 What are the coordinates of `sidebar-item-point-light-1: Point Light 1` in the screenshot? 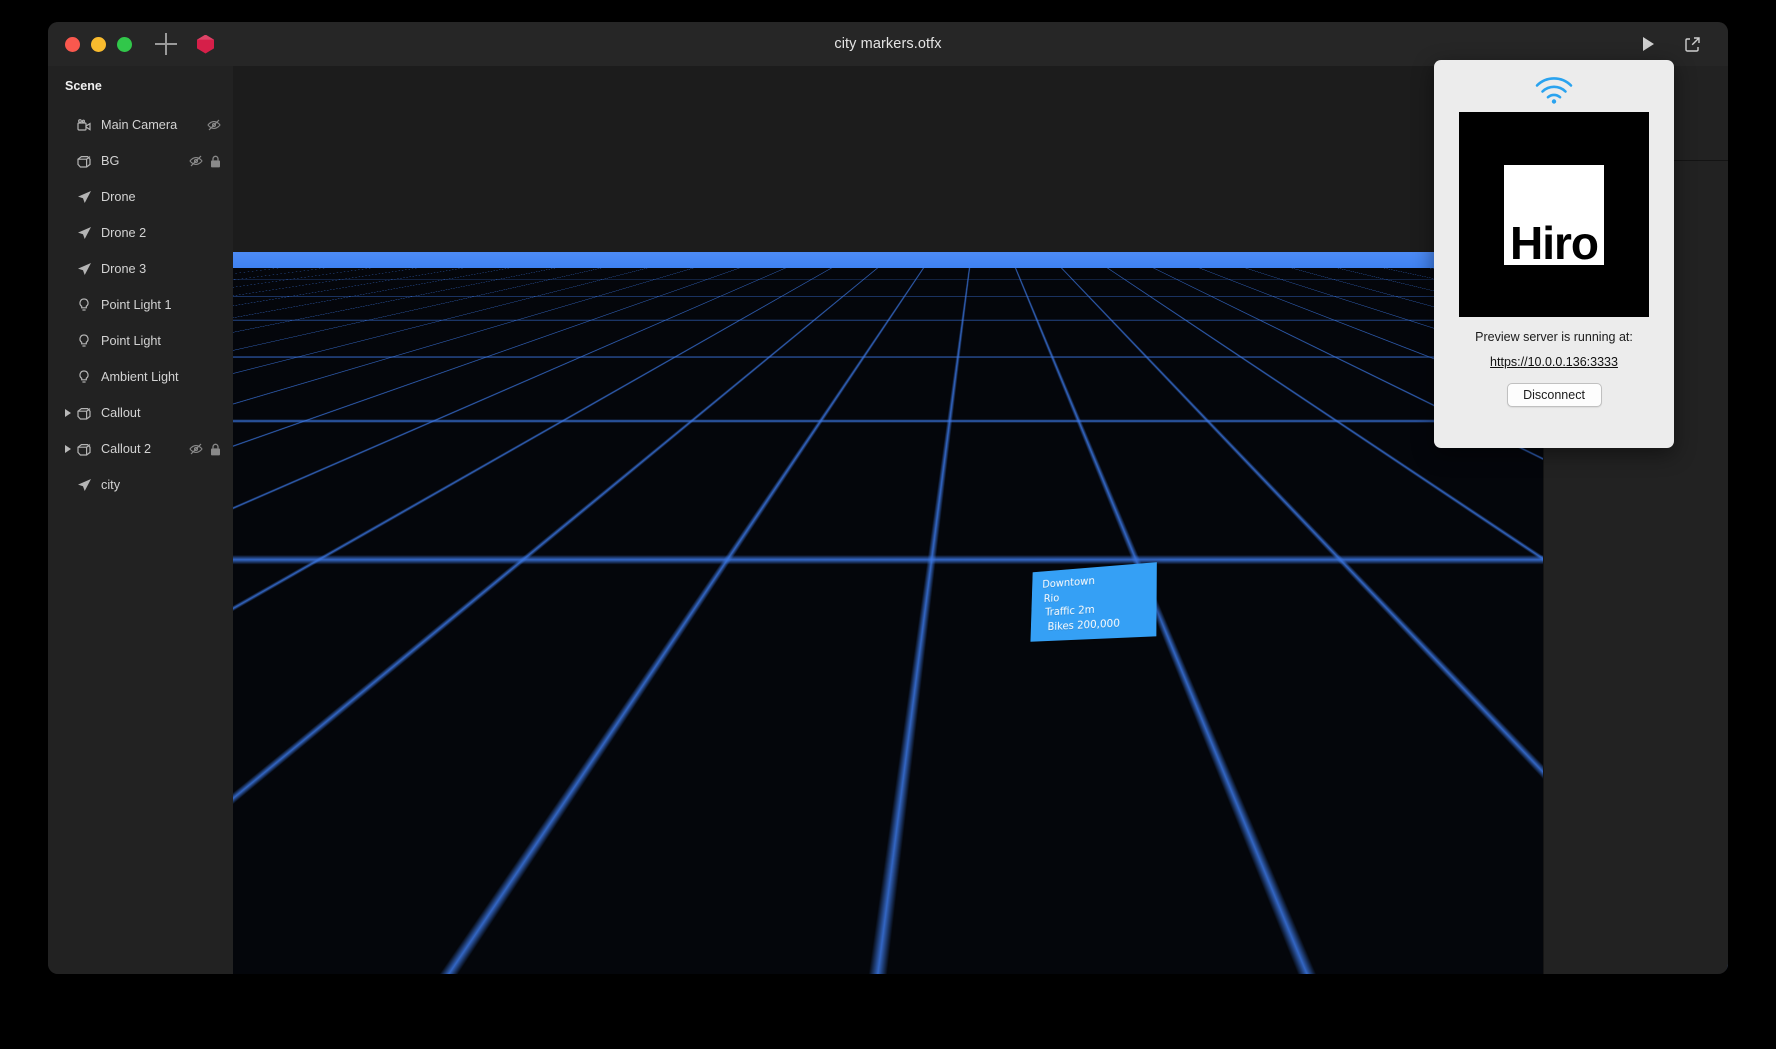 It's located at (140, 305).